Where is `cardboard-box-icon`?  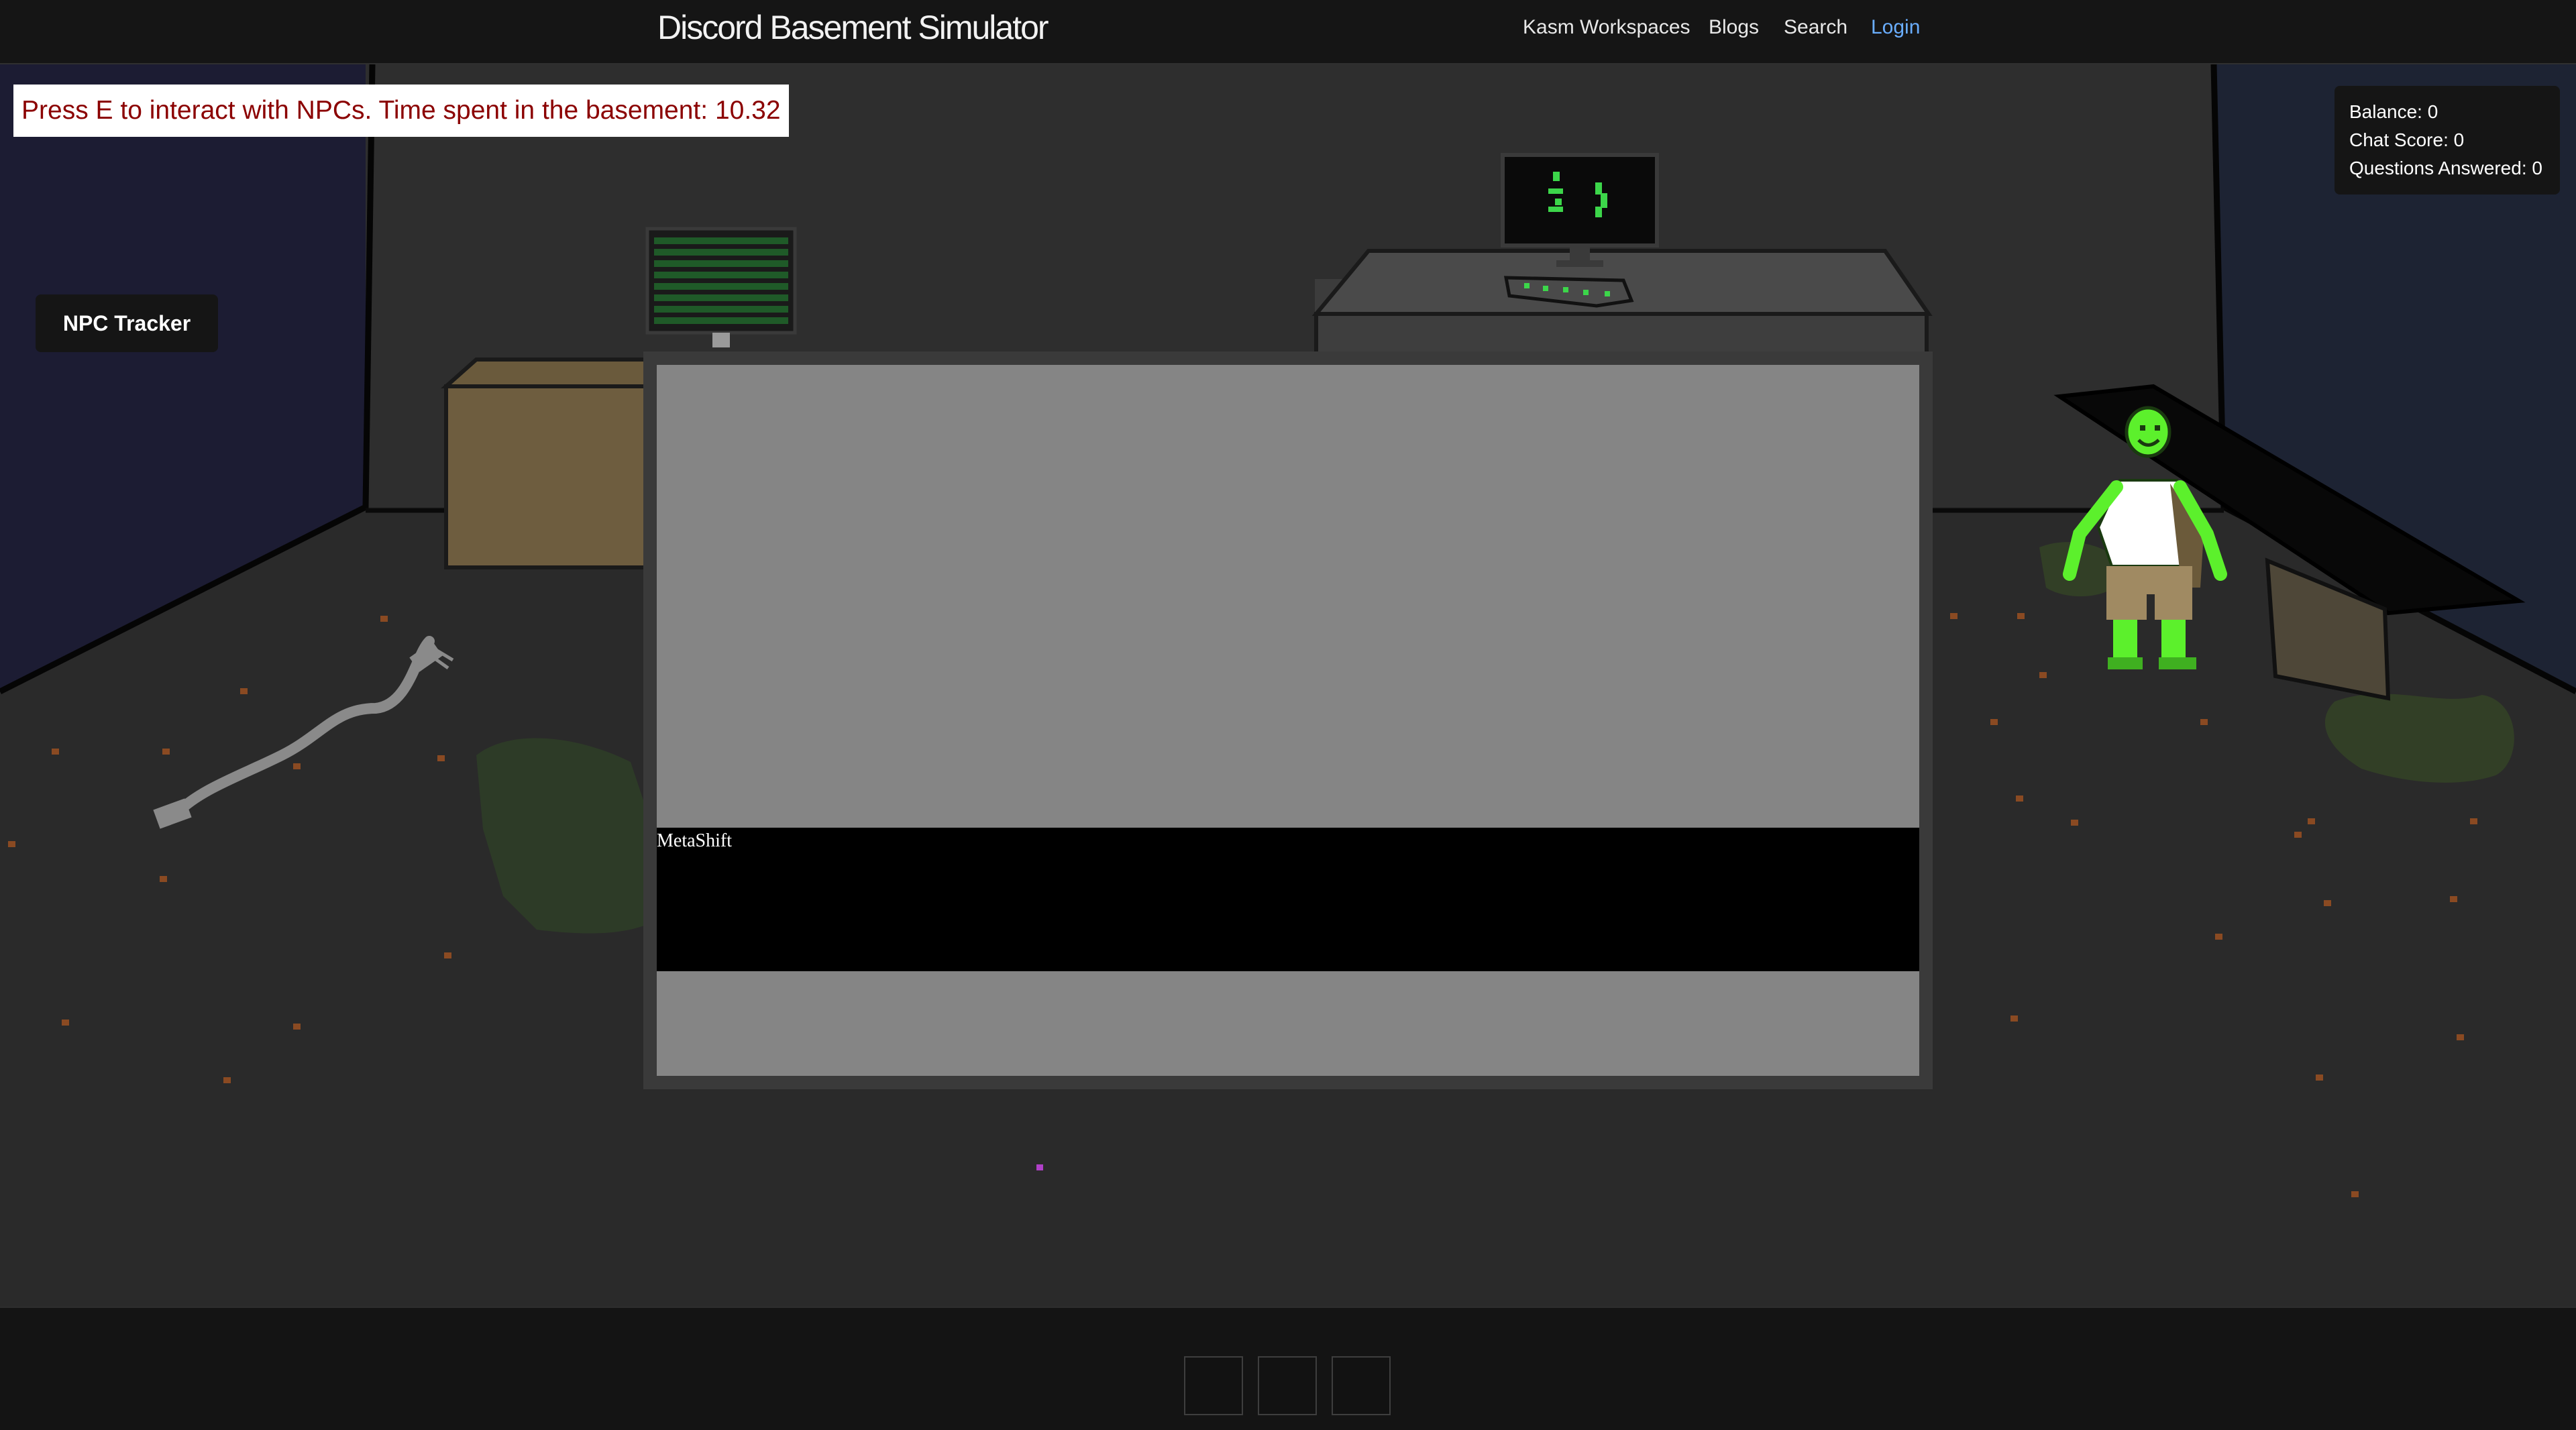
cardboard-box-icon is located at coordinates (557, 464).